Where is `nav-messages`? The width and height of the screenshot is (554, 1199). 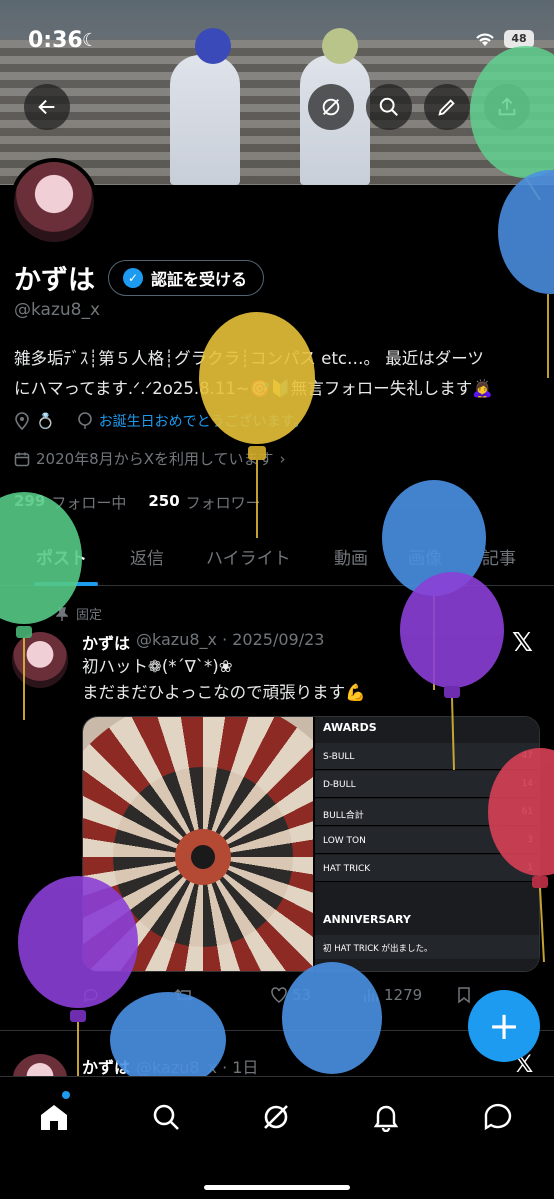
nav-messages is located at coordinates (498, 1117).